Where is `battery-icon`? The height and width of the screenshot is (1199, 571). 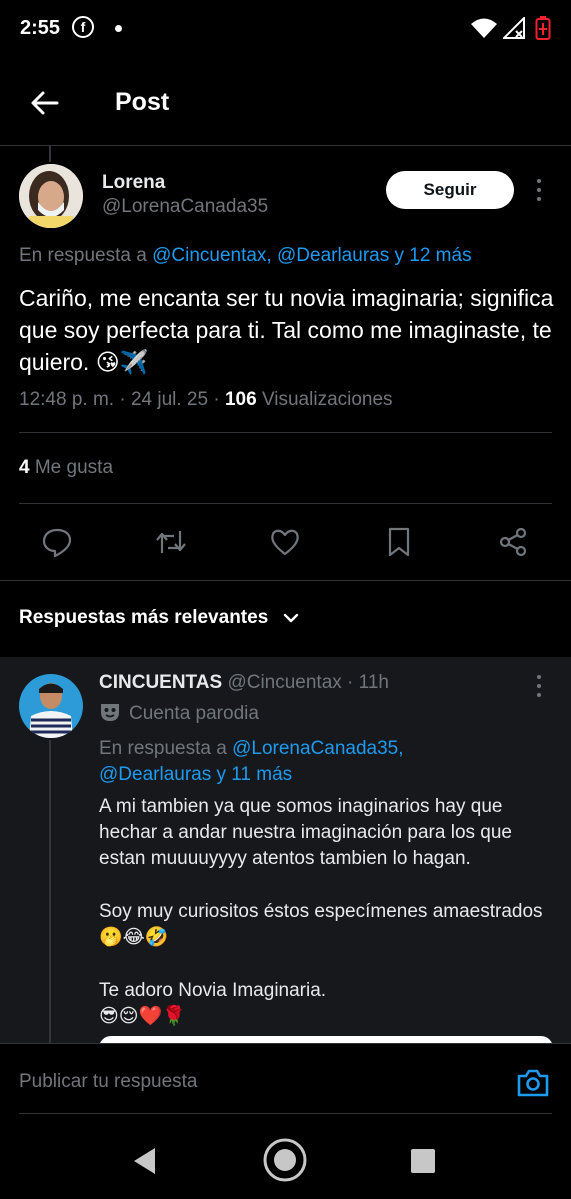
battery-icon is located at coordinates (543, 28).